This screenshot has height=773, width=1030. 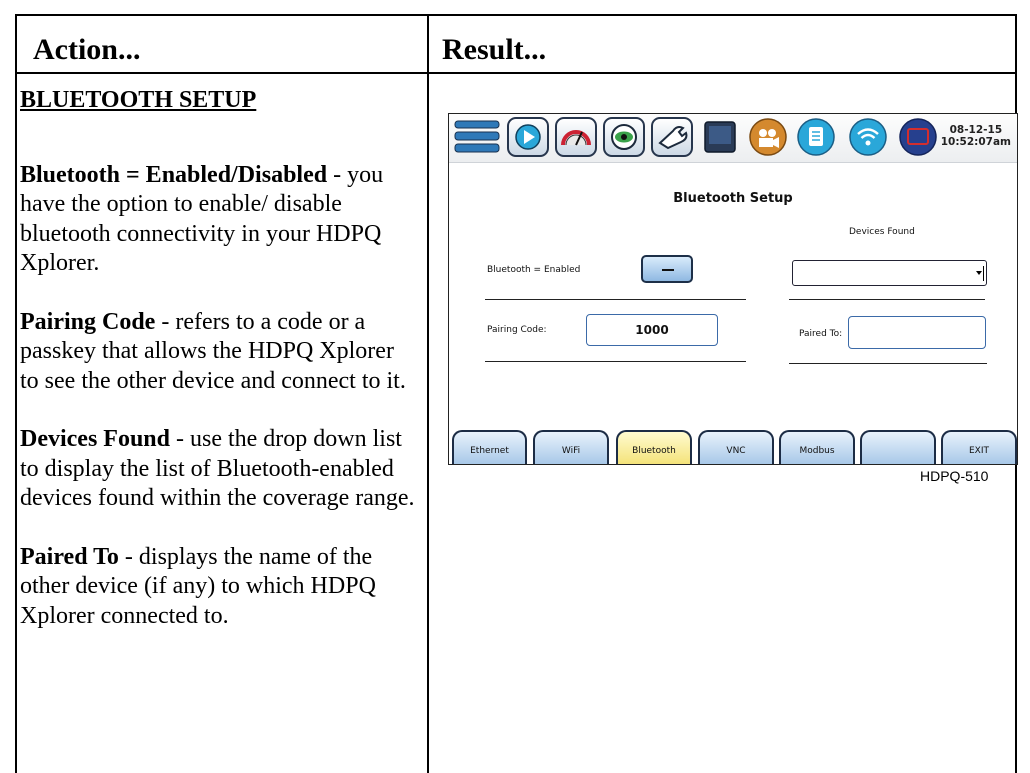 I want to click on devices-found-label: Devices Found, so click(x=882, y=232).